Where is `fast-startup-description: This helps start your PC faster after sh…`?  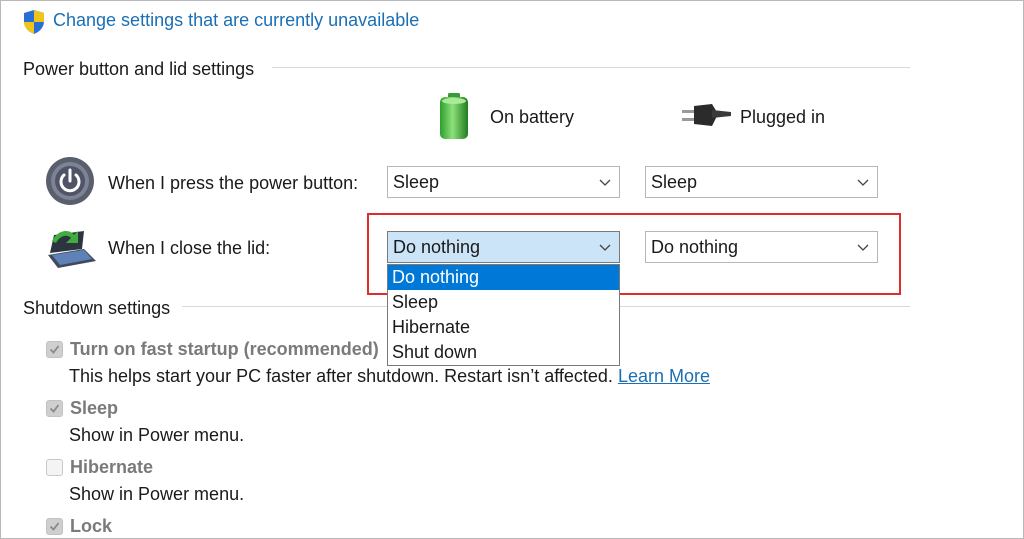
fast-startup-description: This helps start your PC faster after sh… is located at coordinates (389, 376).